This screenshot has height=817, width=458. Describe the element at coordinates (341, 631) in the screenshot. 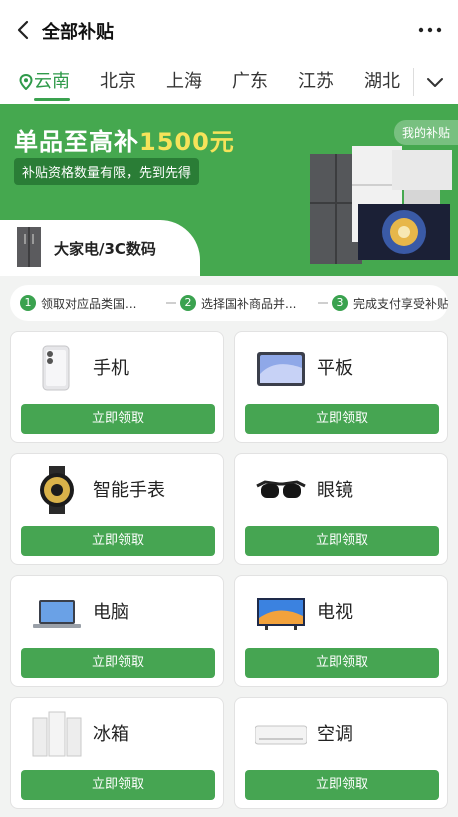

I see `product-card-tv: 电视 立即领取` at that location.